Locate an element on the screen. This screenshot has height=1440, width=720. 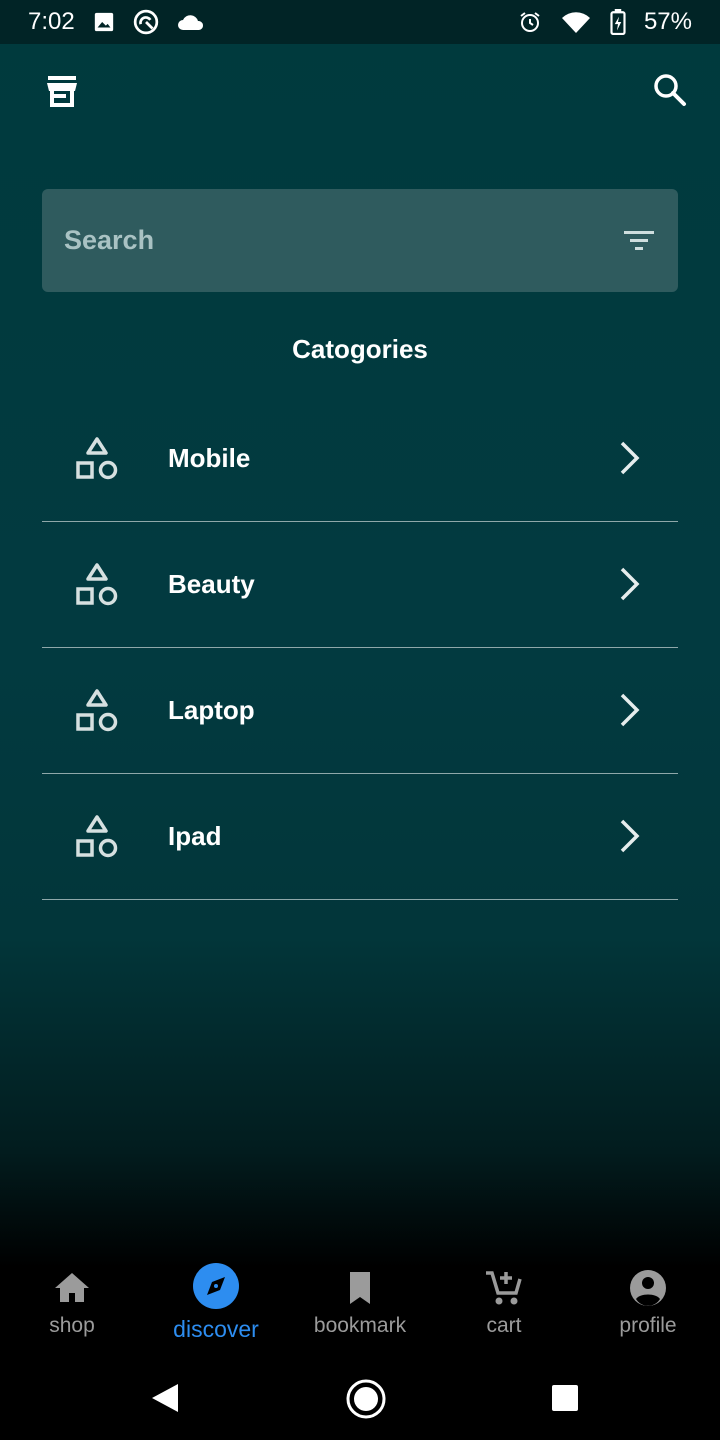
nav-item-shop: shop is located at coordinates (72, 1300).